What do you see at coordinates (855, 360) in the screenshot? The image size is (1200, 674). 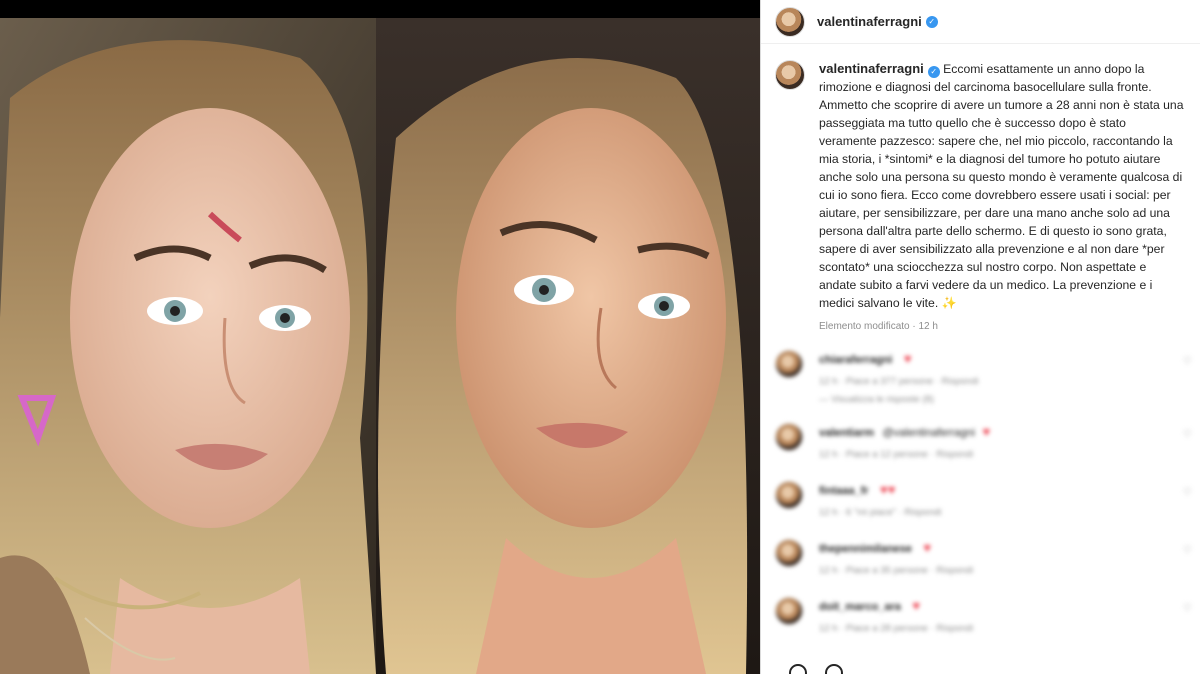 I see `comment-username: chiaraferragni` at bounding box center [855, 360].